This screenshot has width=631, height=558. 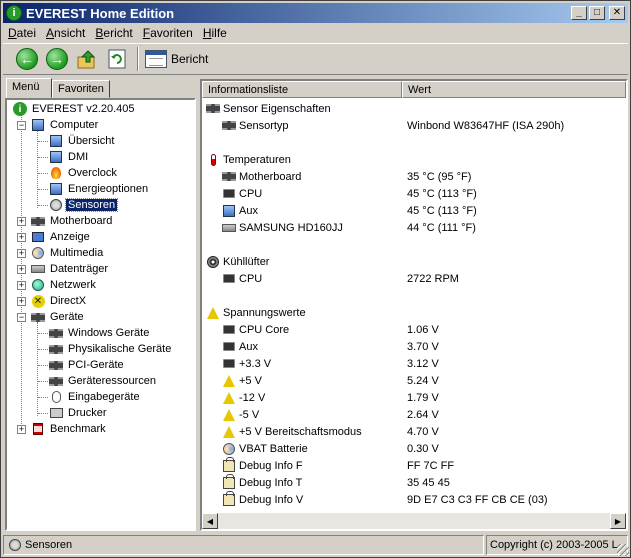 What do you see at coordinates (82, 141) in the screenshot?
I see `tree-item-uebersicht: Übersicht` at bounding box center [82, 141].